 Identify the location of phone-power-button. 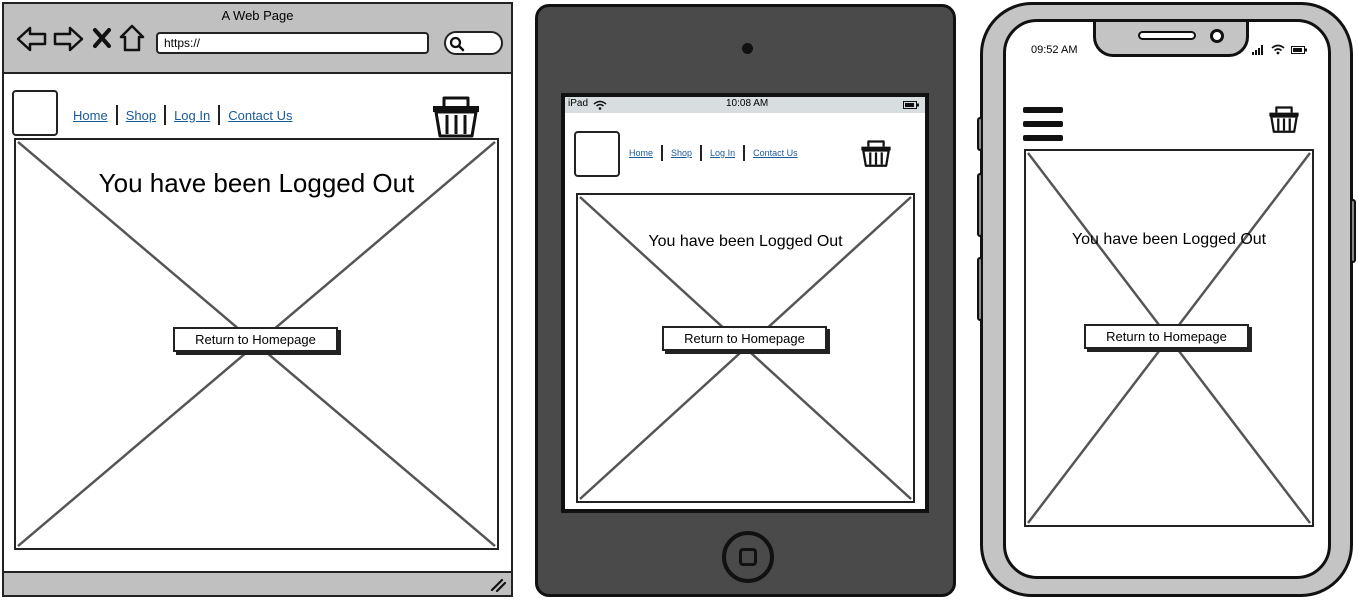
(1353, 231).